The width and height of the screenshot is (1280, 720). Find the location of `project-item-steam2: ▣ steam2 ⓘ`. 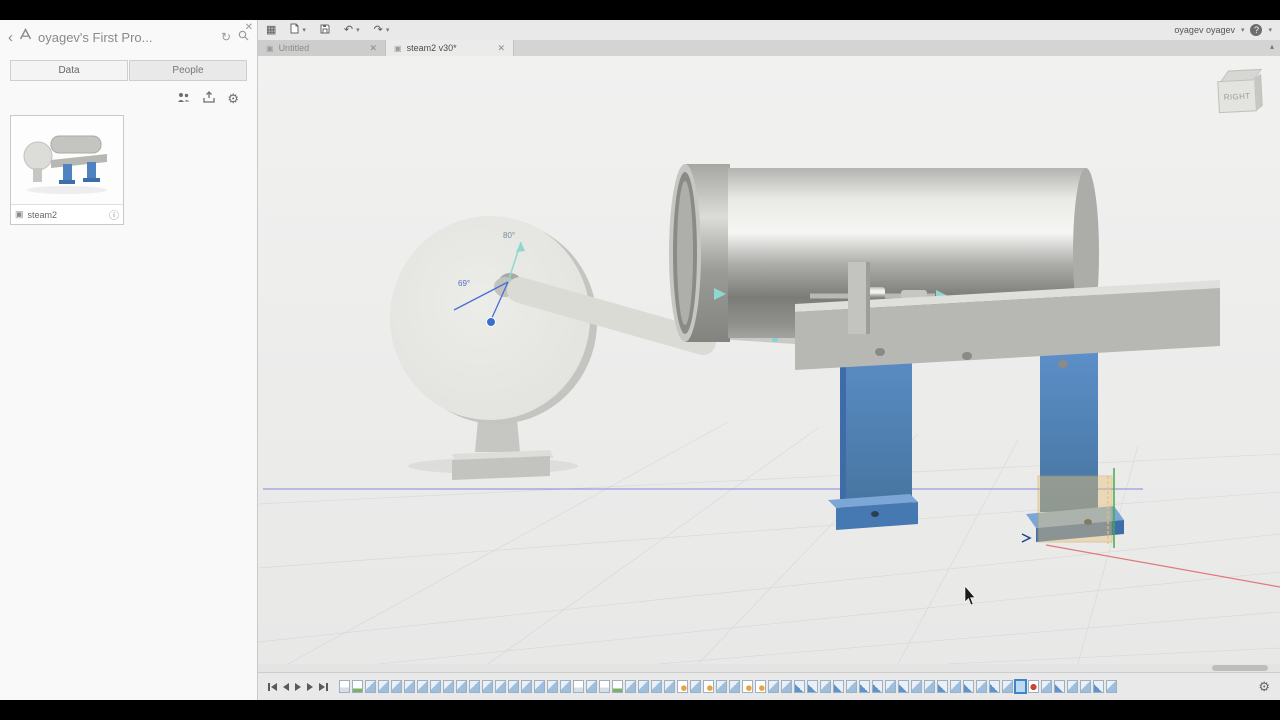

project-item-steam2: ▣ steam2 ⓘ is located at coordinates (67, 170).